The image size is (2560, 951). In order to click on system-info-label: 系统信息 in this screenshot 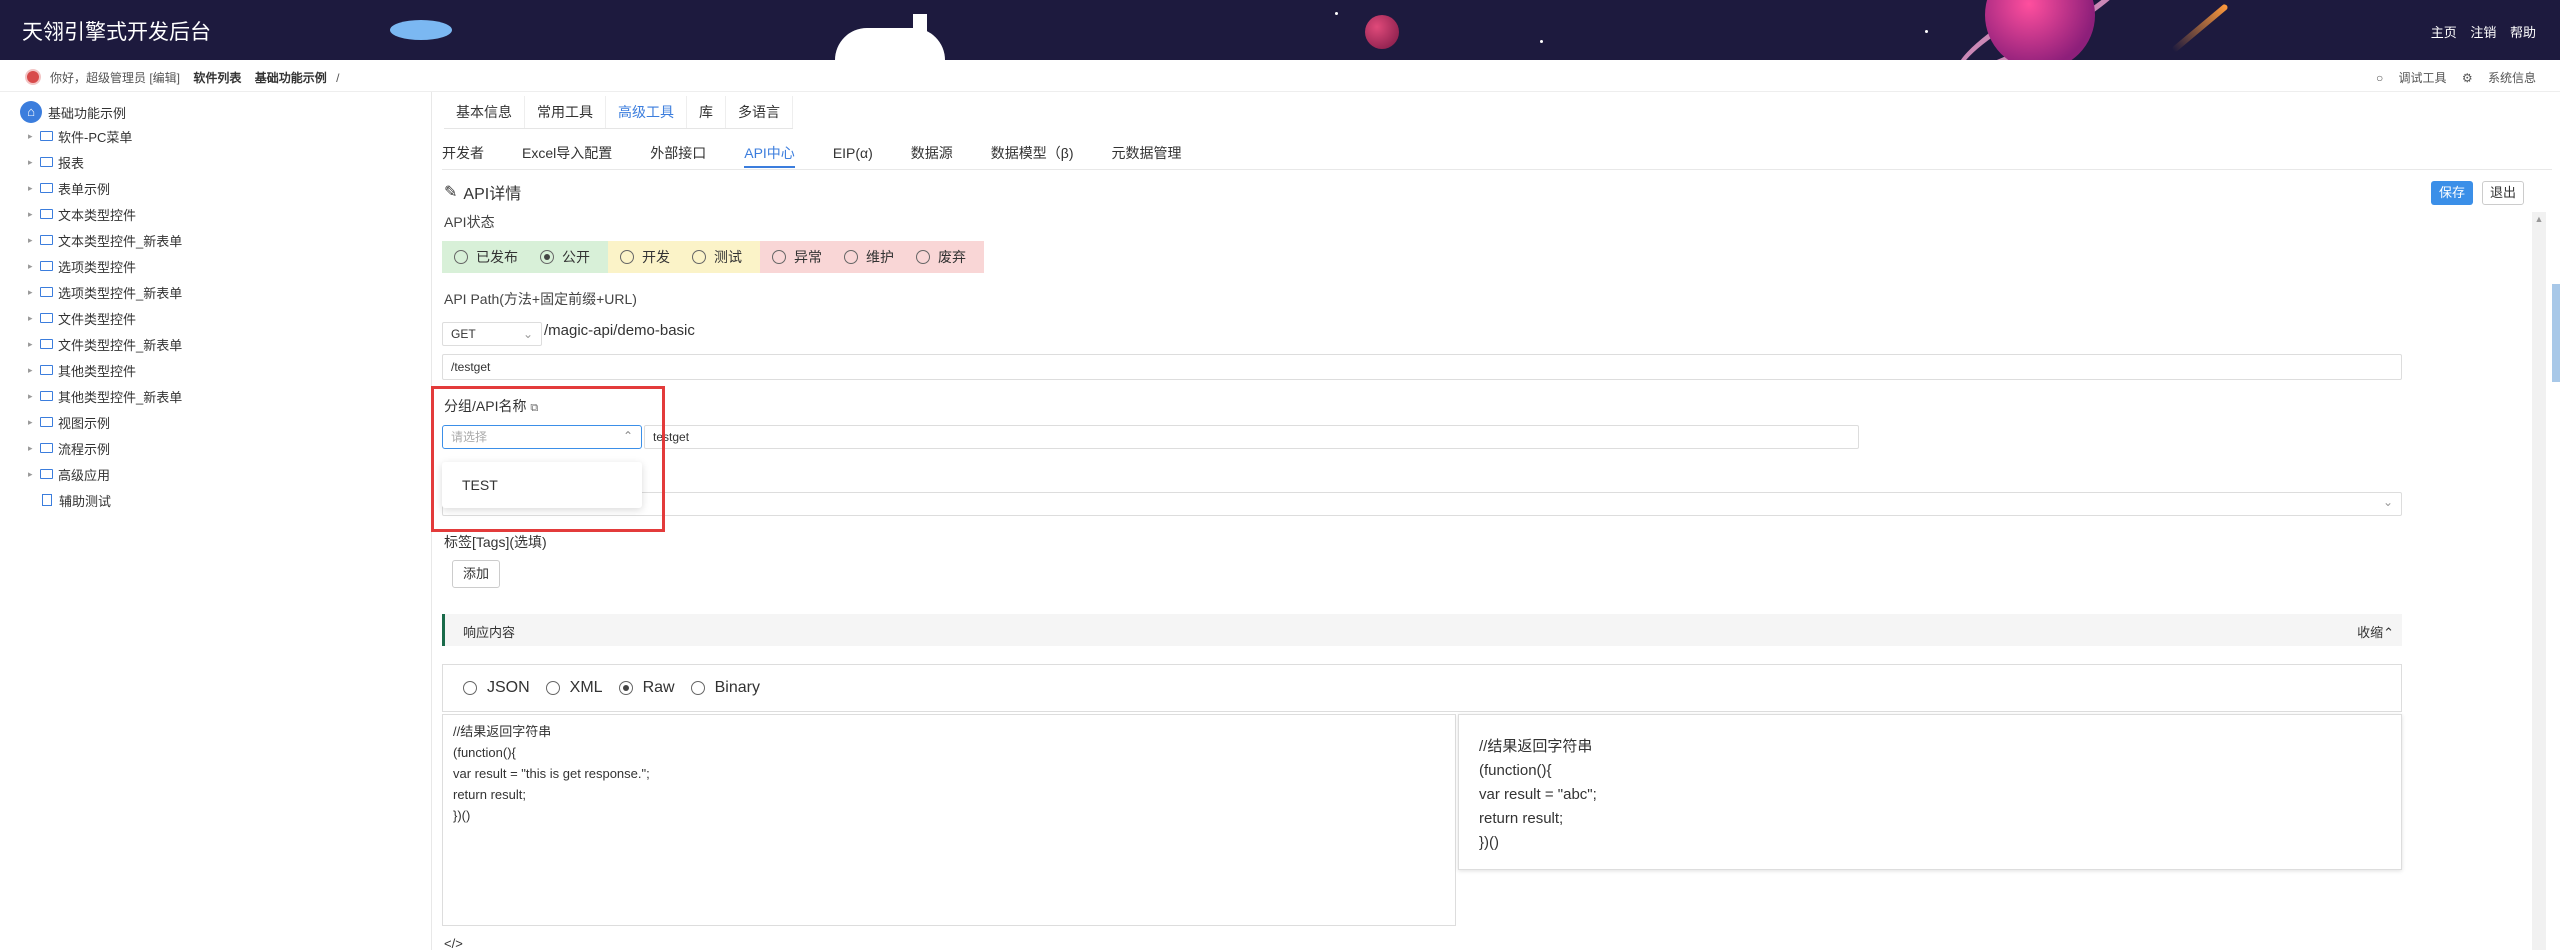, I will do `click(2511, 78)`.